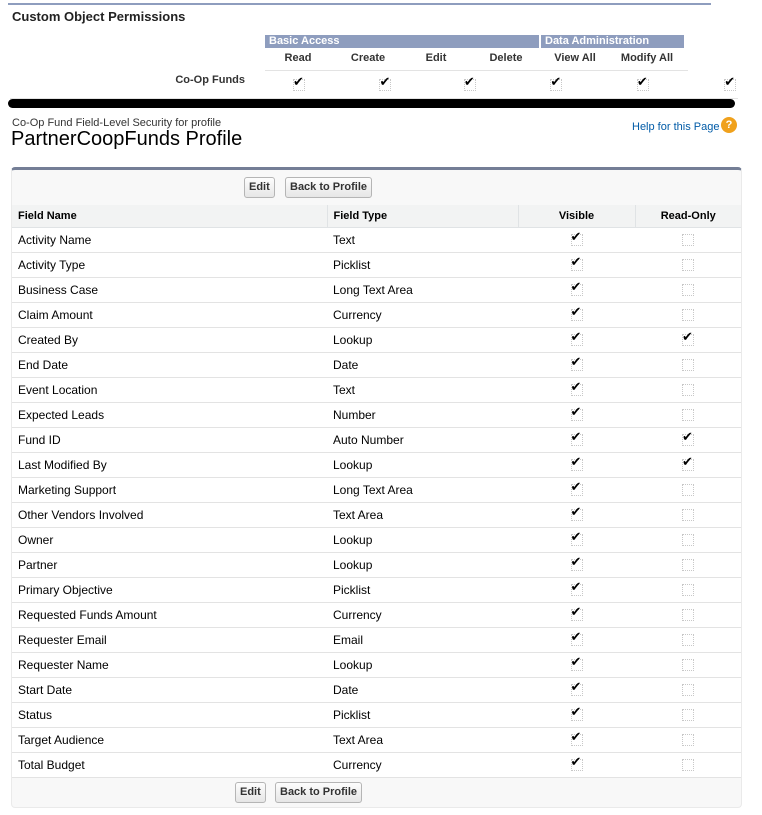 Image resolution: width=762 pixels, height=815 pixels. Describe the element at coordinates (376, 540) in the screenshot. I see `table-row: Owner Lookup` at that location.